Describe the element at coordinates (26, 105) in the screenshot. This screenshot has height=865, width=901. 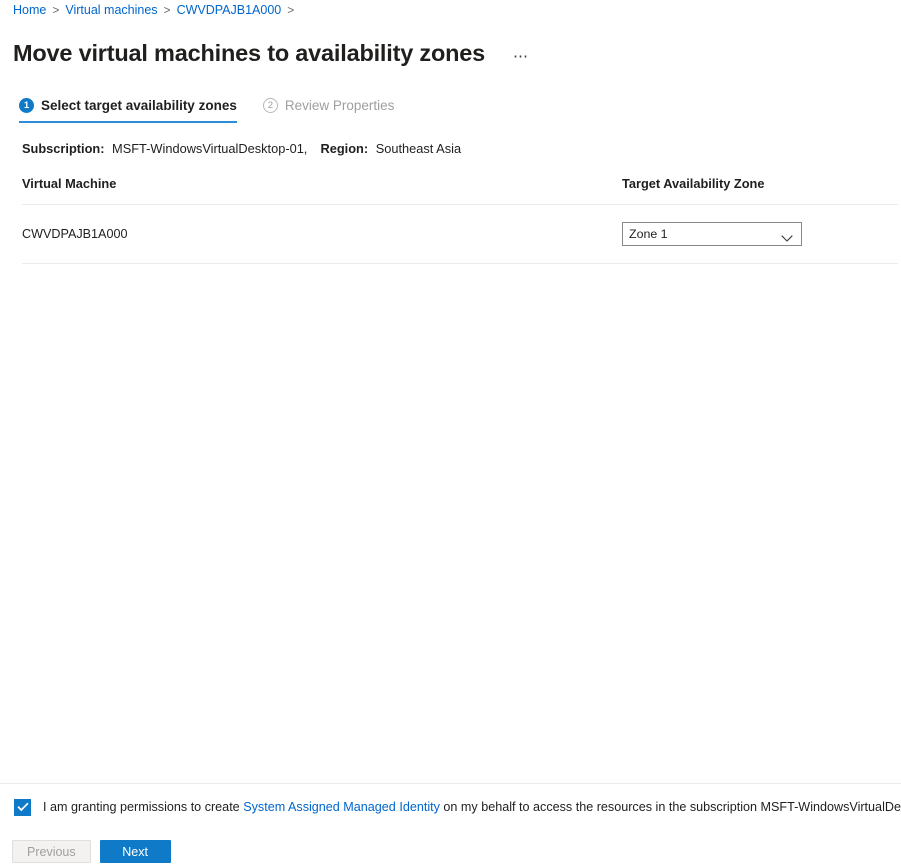
I see `step-number-badge: 1` at that location.